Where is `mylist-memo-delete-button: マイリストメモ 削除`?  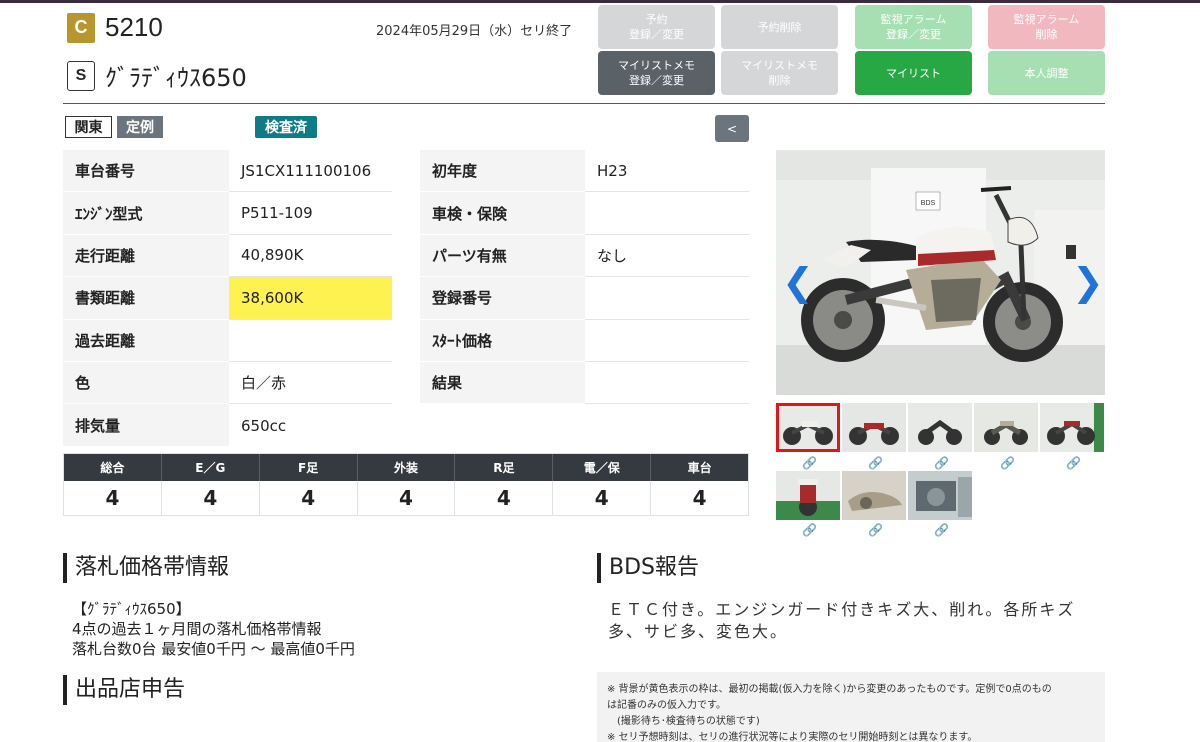 mylist-memo-delete-button: マイリストメモ 削除 is located at coordinates (779, 73).